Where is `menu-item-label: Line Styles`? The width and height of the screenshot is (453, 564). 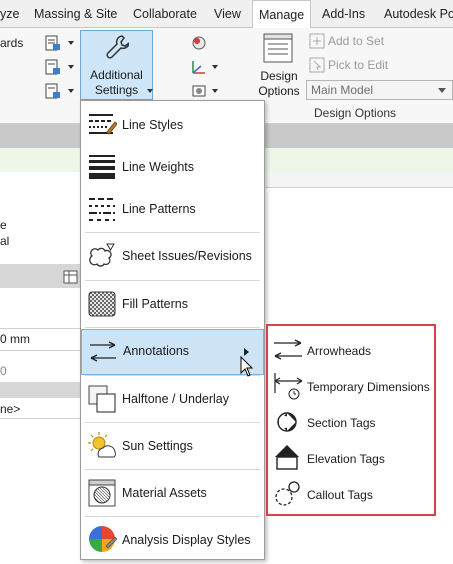
menu-item-label: Line Styles is located at coordinates (153, 125).